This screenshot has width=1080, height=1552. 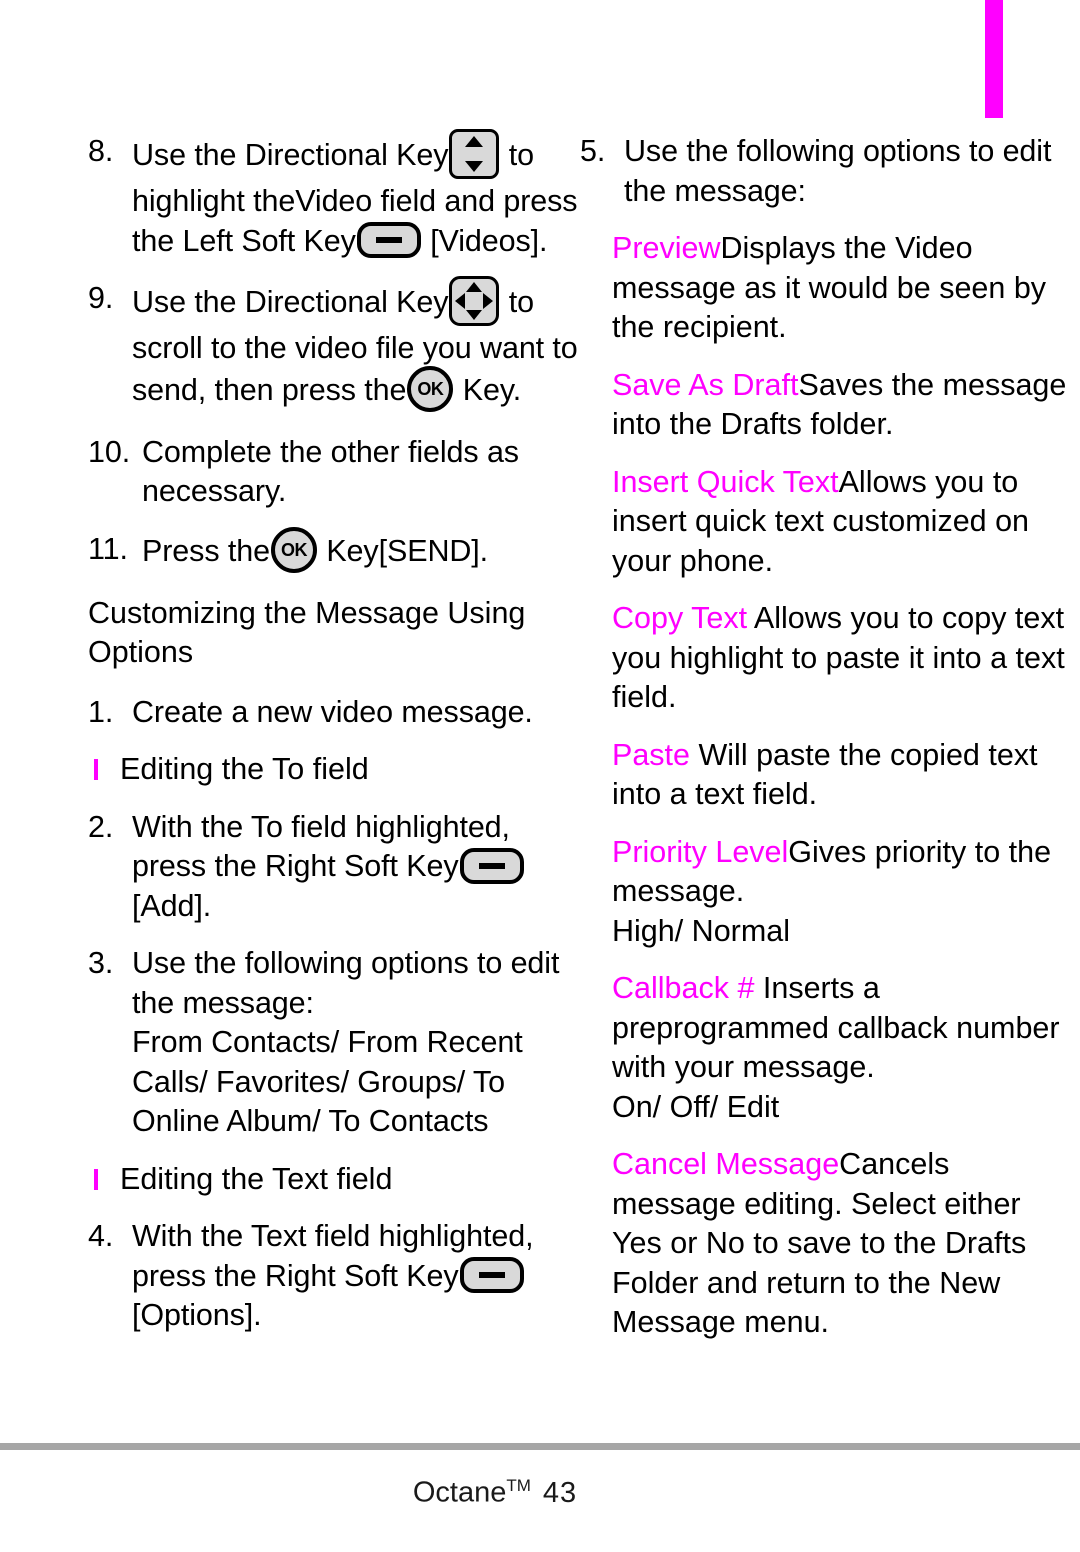 I want to click on footer-brand: Octane, so click(x=459, y=1492).